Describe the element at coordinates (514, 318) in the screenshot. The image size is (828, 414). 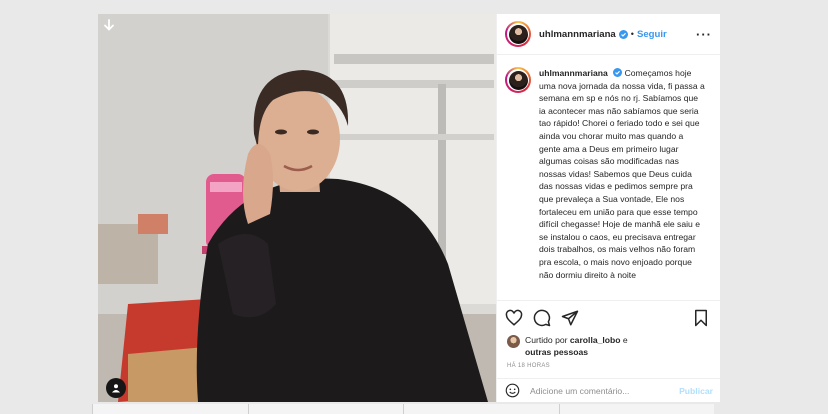
I see `heart-icon` at that location.